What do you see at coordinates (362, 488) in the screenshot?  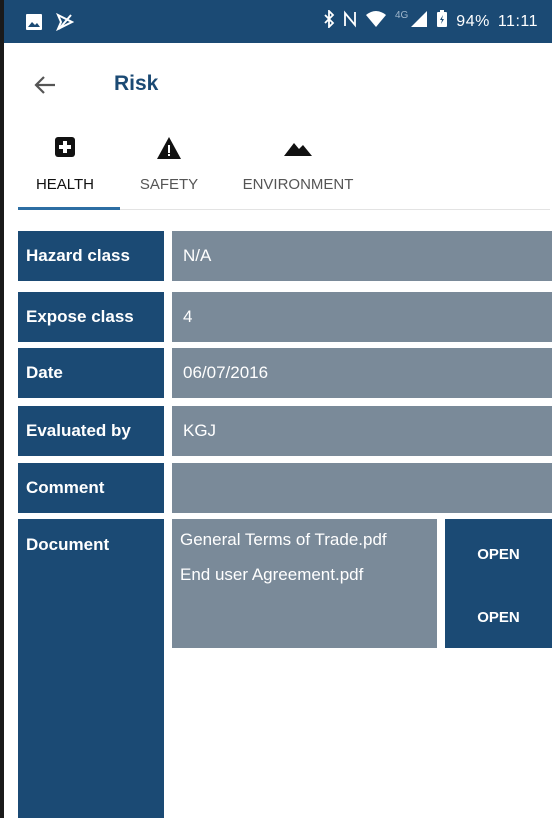 I see `value-comment` at bounding box center [362, 488].